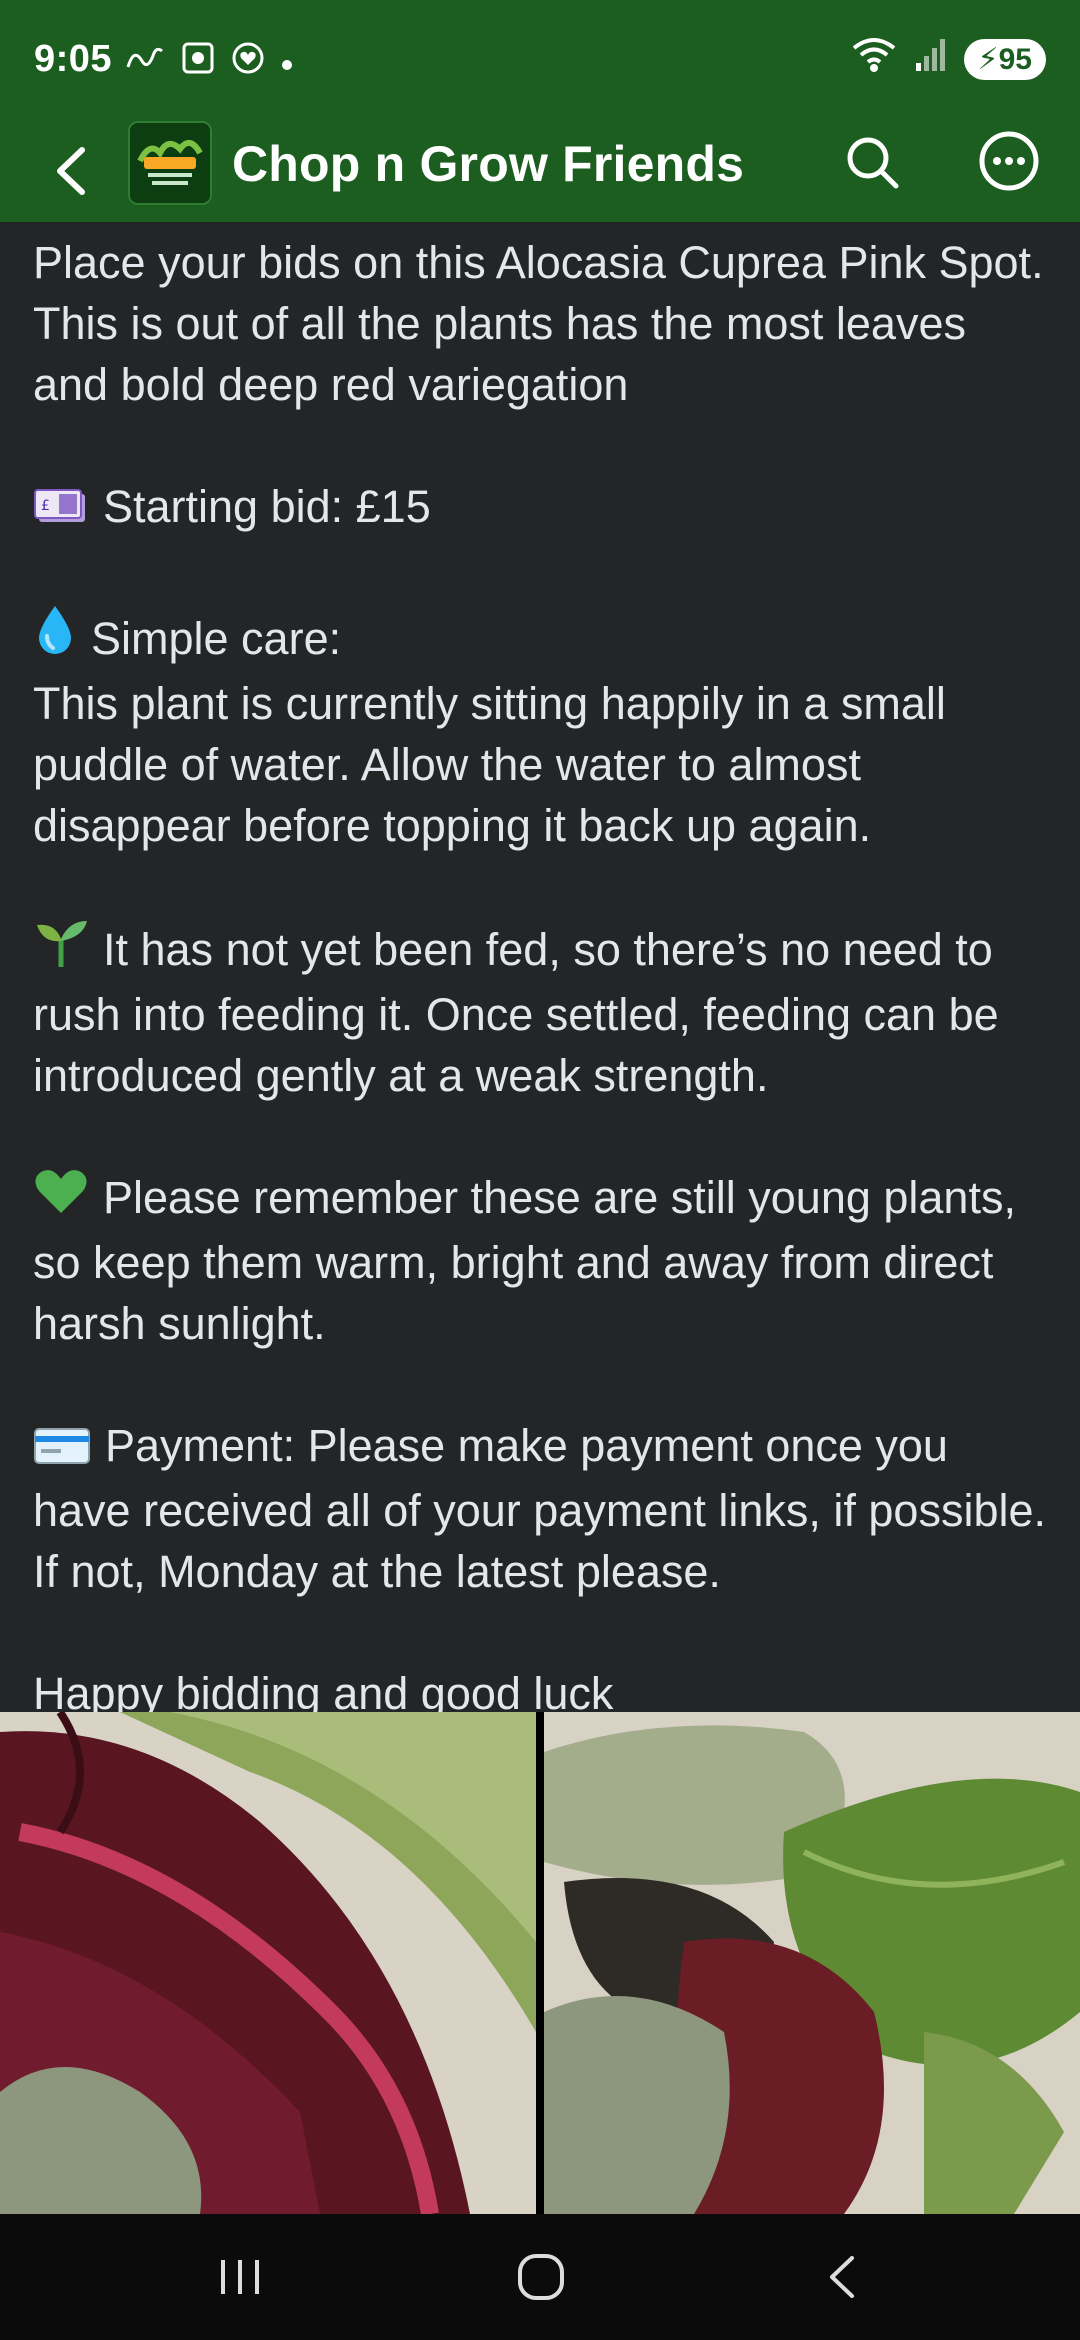  I want to click on status-notification-icons, so click(209, 61).